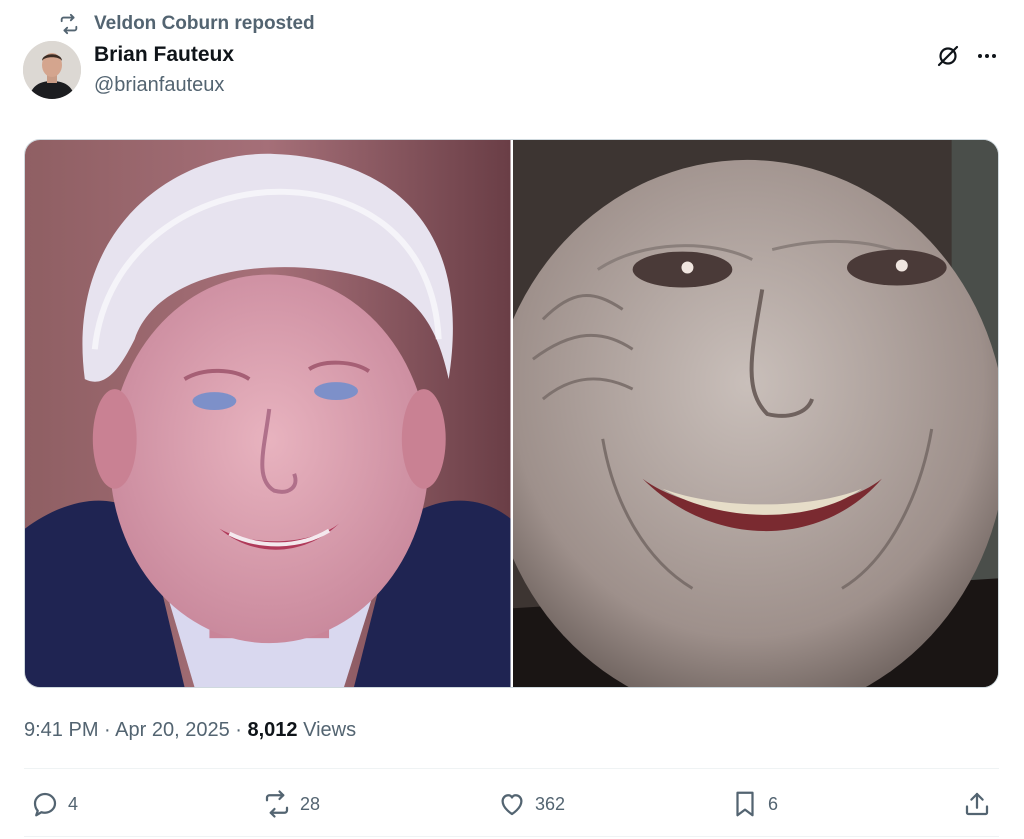 This screenshot has height=839, width=1024. What do you see at coordinates (73, 803) in the screenshot?
I see `reply-count: 4` at bounding box center [73, 803].